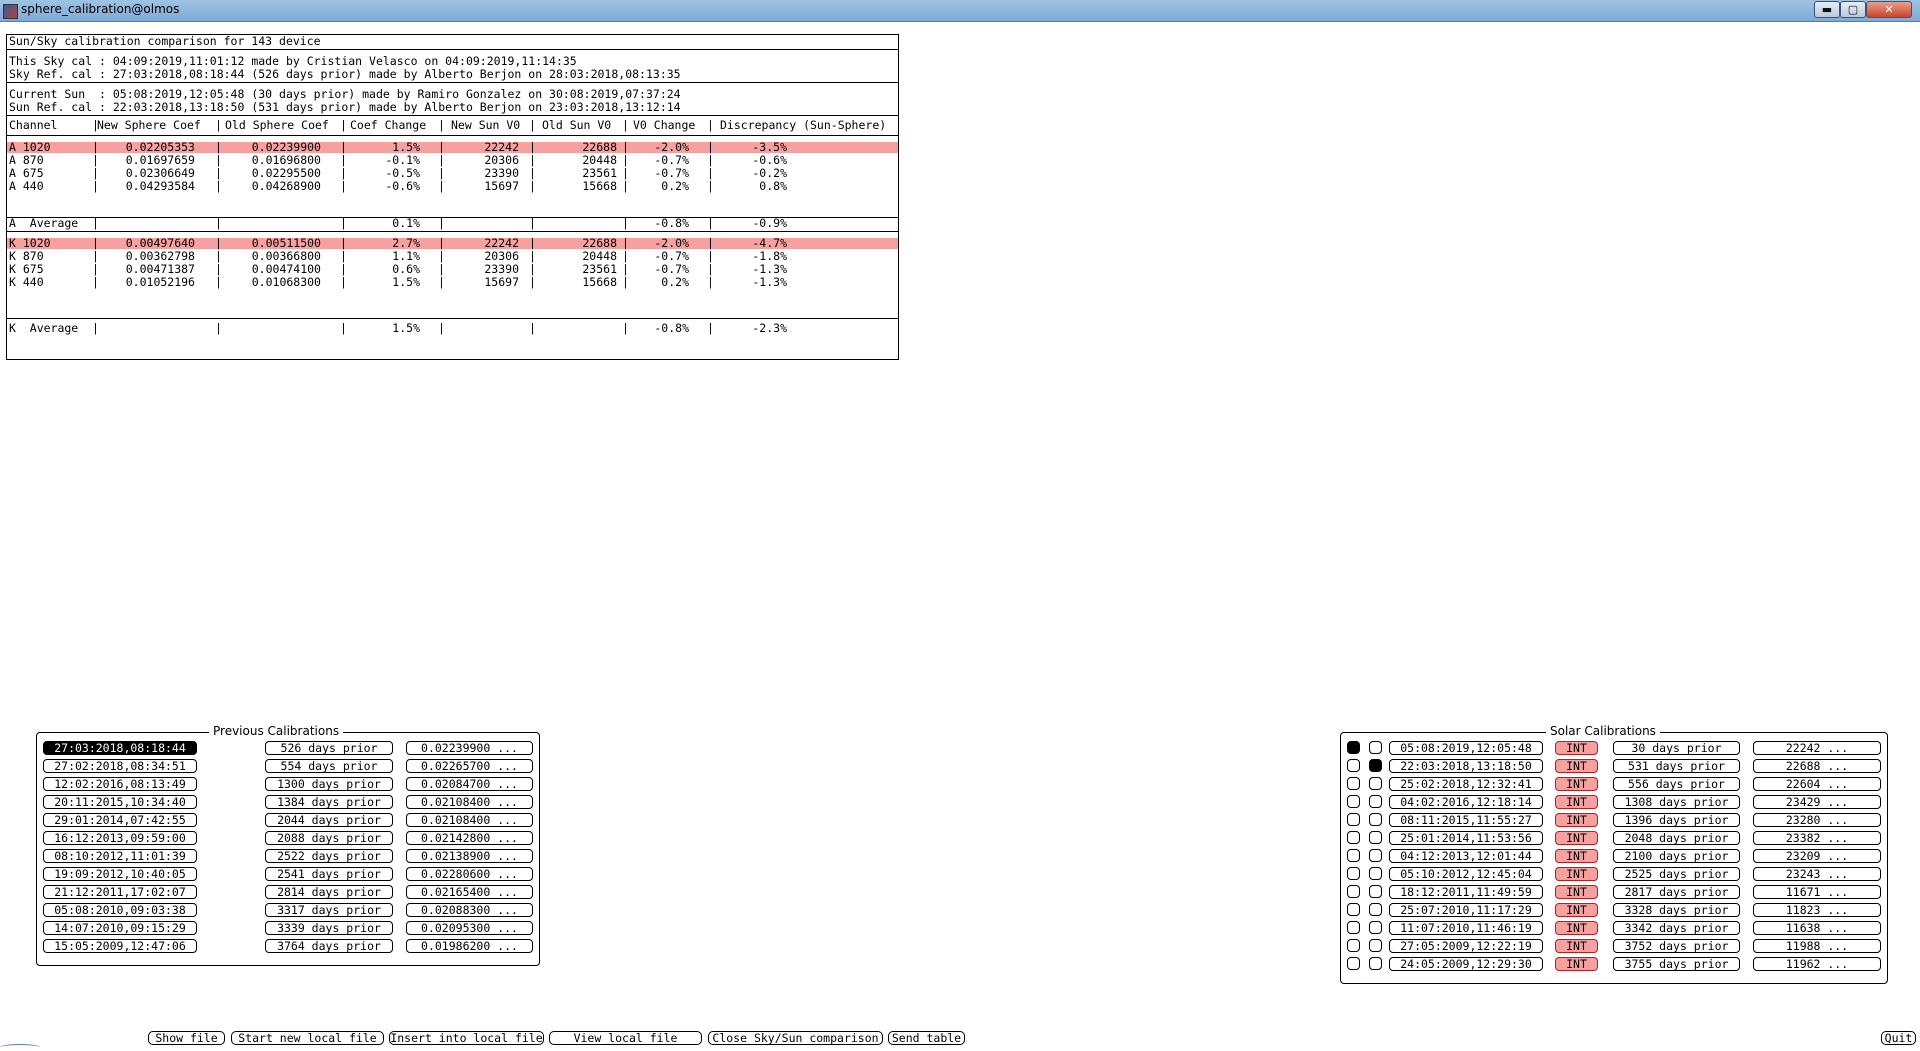 The image size is (1920, 1051). Describe the element at coordinates (120, 838) in the screenshot. I see `previous-cal-date: 16:12:2013,09:59:00` at that location.